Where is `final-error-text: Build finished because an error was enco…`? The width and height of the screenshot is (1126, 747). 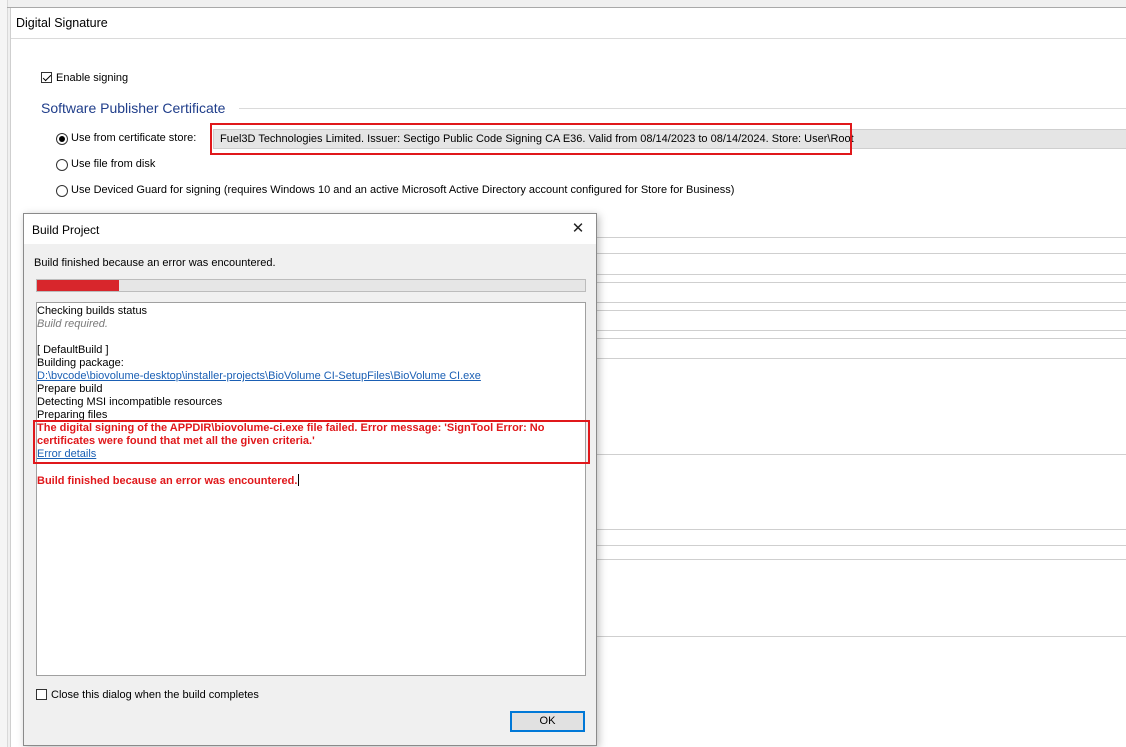
final-error-text: Build finished because an error was enco… is located at coordinates (167, 481).